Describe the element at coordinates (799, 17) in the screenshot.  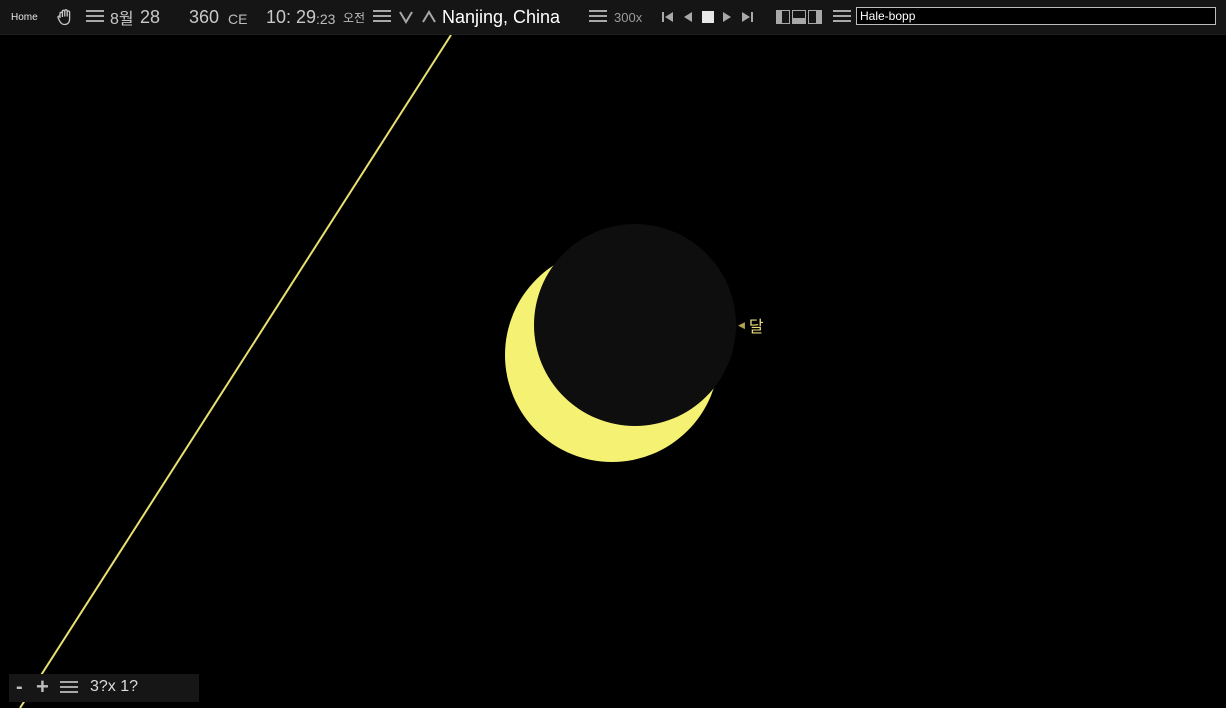
I see `layout-bottom-panel-icon` at that location.